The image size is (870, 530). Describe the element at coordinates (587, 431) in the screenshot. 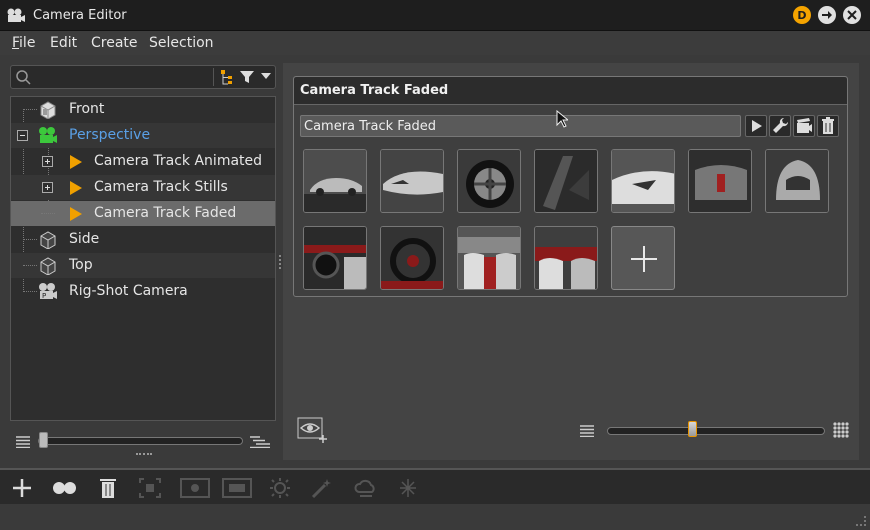

I see `list-view-icon` at that location.